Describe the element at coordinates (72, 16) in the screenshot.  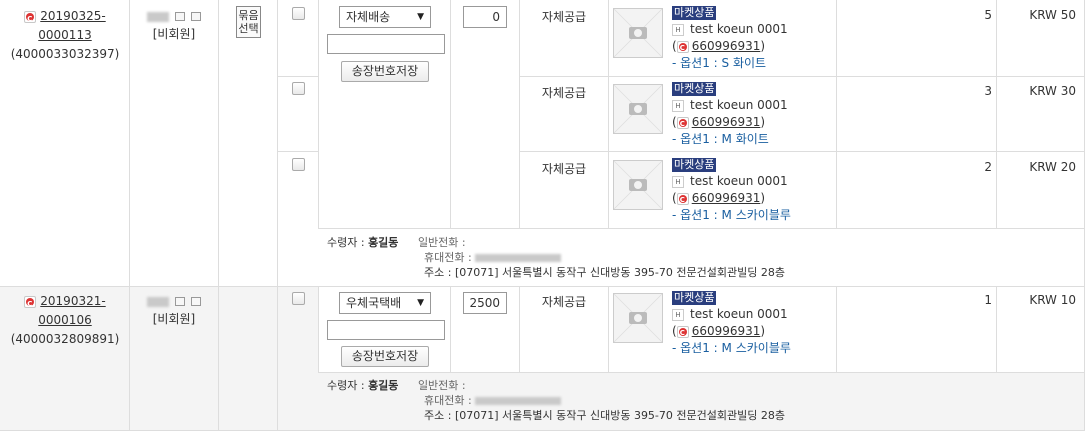
I see `order-number-link: 20190325-` at that location.